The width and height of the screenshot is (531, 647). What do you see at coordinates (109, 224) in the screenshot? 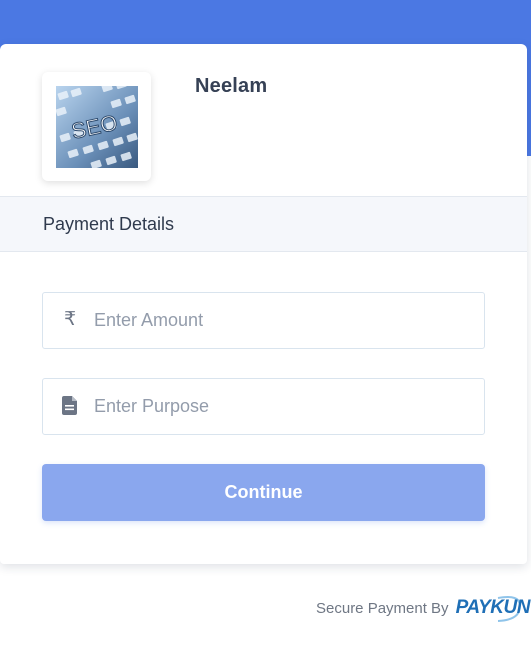
I see `section-title: Payment Details` at bounding box center [109, 224].